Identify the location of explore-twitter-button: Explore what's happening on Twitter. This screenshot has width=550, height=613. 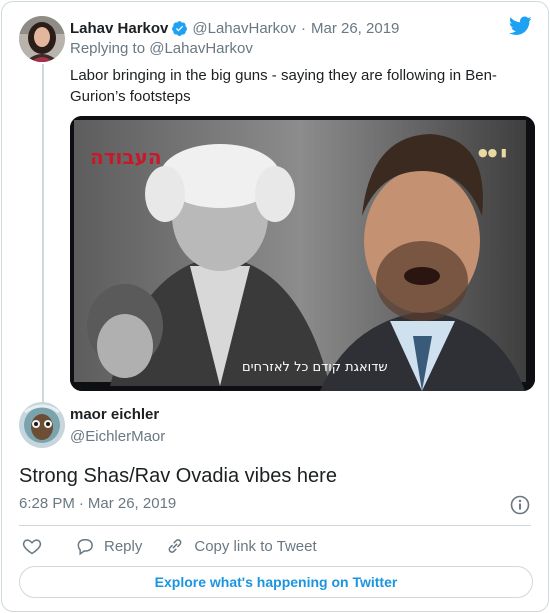
(276, 582).